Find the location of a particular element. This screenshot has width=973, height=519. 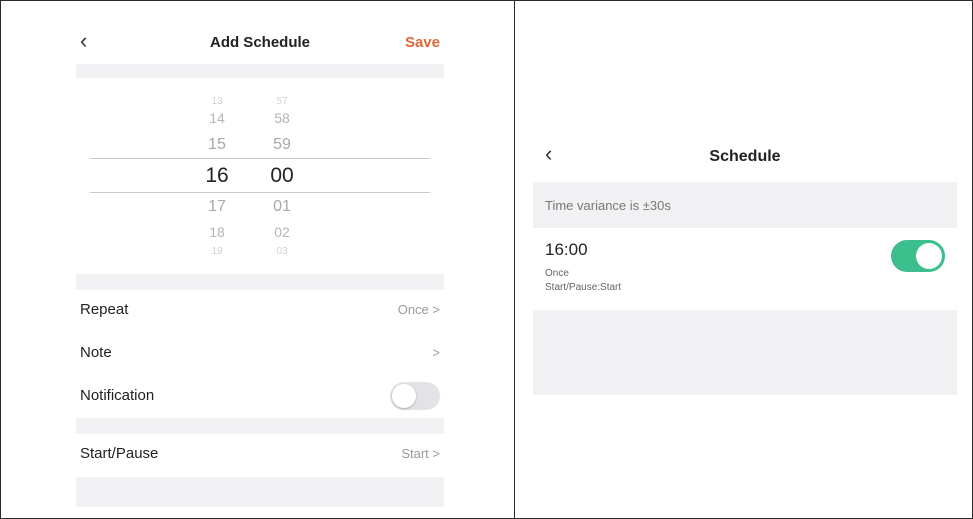

minute-option: 01 is located at coordinates (282, 207).